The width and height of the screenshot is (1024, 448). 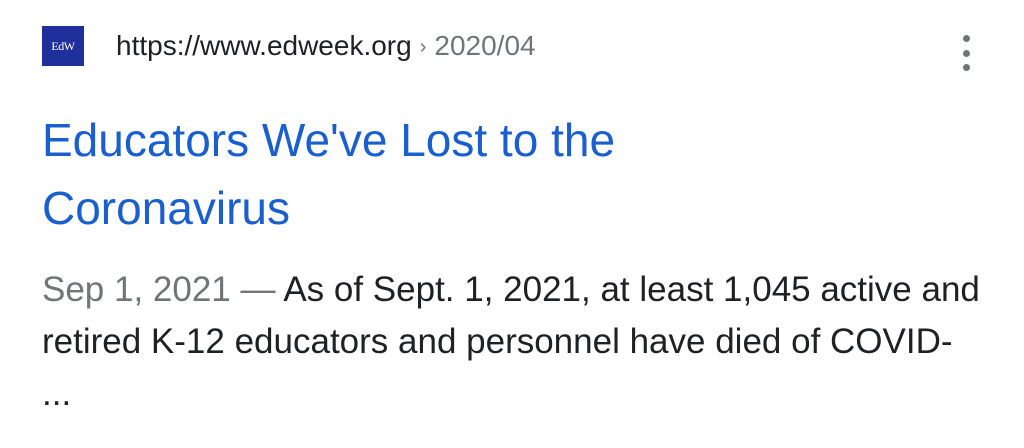 I want to click on favicon-label: EdW, so click(x=63, y=45).